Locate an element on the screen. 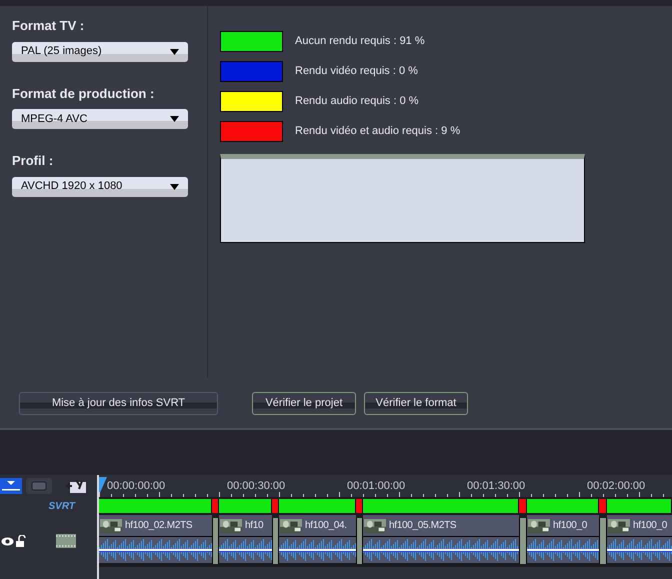 The height and width of the screenshot is (579, 672). legend-text: Rendu vidéo requis : 0 % is located at coordinates (356, 71).